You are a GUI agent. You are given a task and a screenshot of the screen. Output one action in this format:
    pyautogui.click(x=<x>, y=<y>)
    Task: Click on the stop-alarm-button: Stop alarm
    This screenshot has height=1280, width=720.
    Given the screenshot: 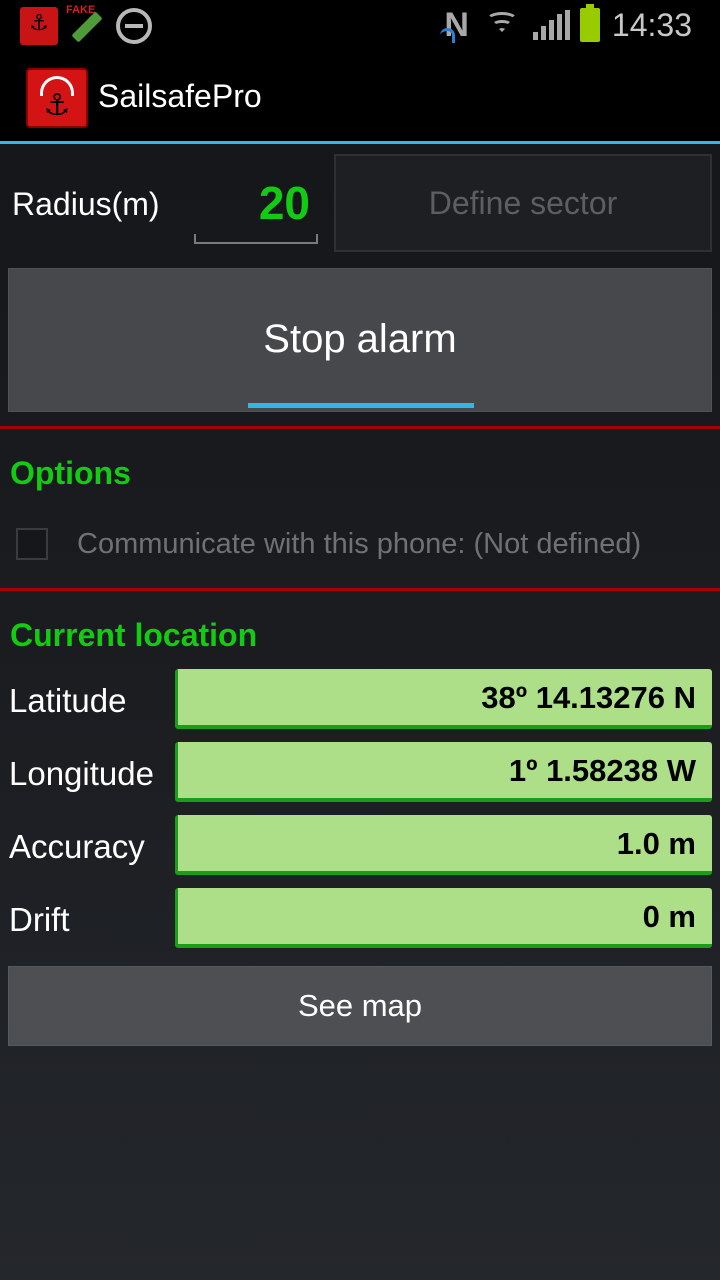 What is the action you would take?
    pyautogui.click(x=360, y=340)
    